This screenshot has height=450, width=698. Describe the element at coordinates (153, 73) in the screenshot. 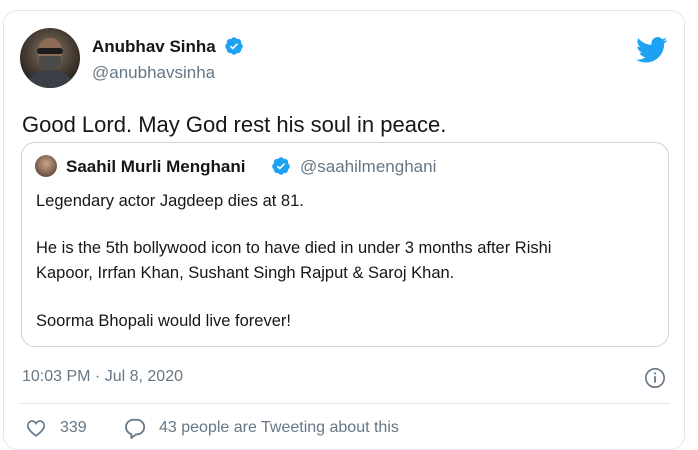

I see `author-handle: @anubhavsinha` at that location.